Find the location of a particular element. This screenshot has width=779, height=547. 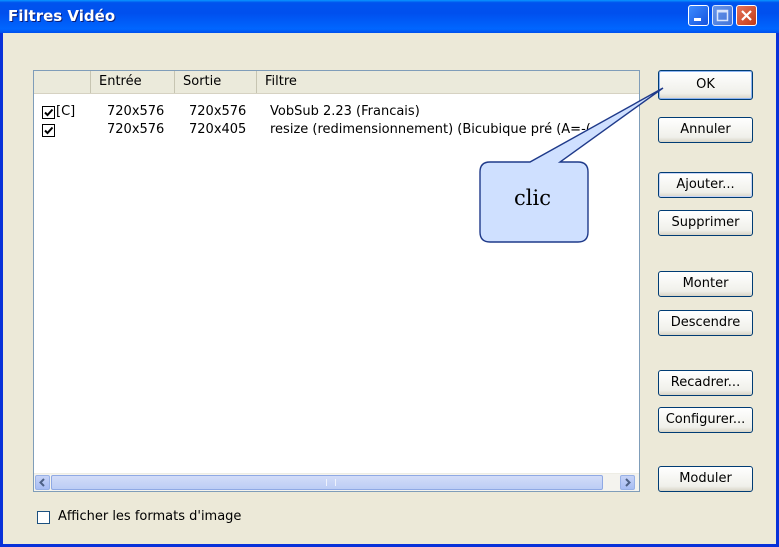

column-header-sortie: Sortie is located at coordinates (216, 82).